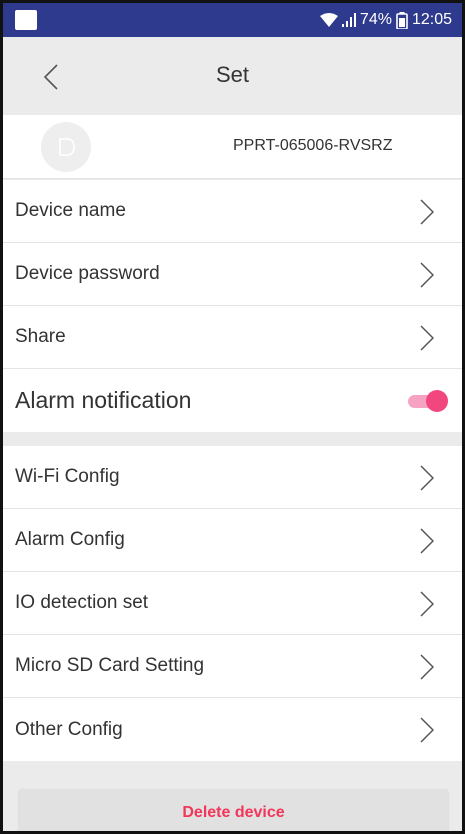 Image resolution: width=465 pixels, height=834 pixels. Describe the element at coordinates (232, 540) in the screenshot. I see `alarm-config-row: Alarm Config` at that location.